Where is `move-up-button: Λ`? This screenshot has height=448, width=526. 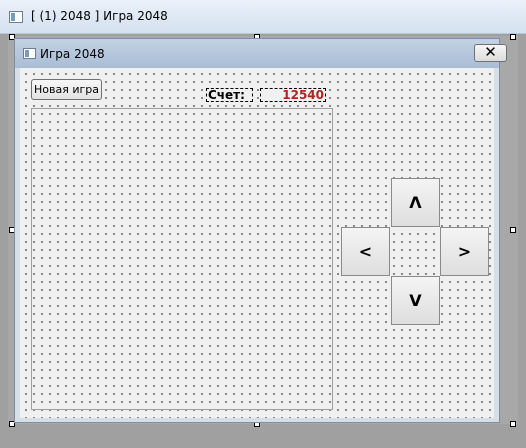 move-up-button: Λ is located at coordinates (415, 202).